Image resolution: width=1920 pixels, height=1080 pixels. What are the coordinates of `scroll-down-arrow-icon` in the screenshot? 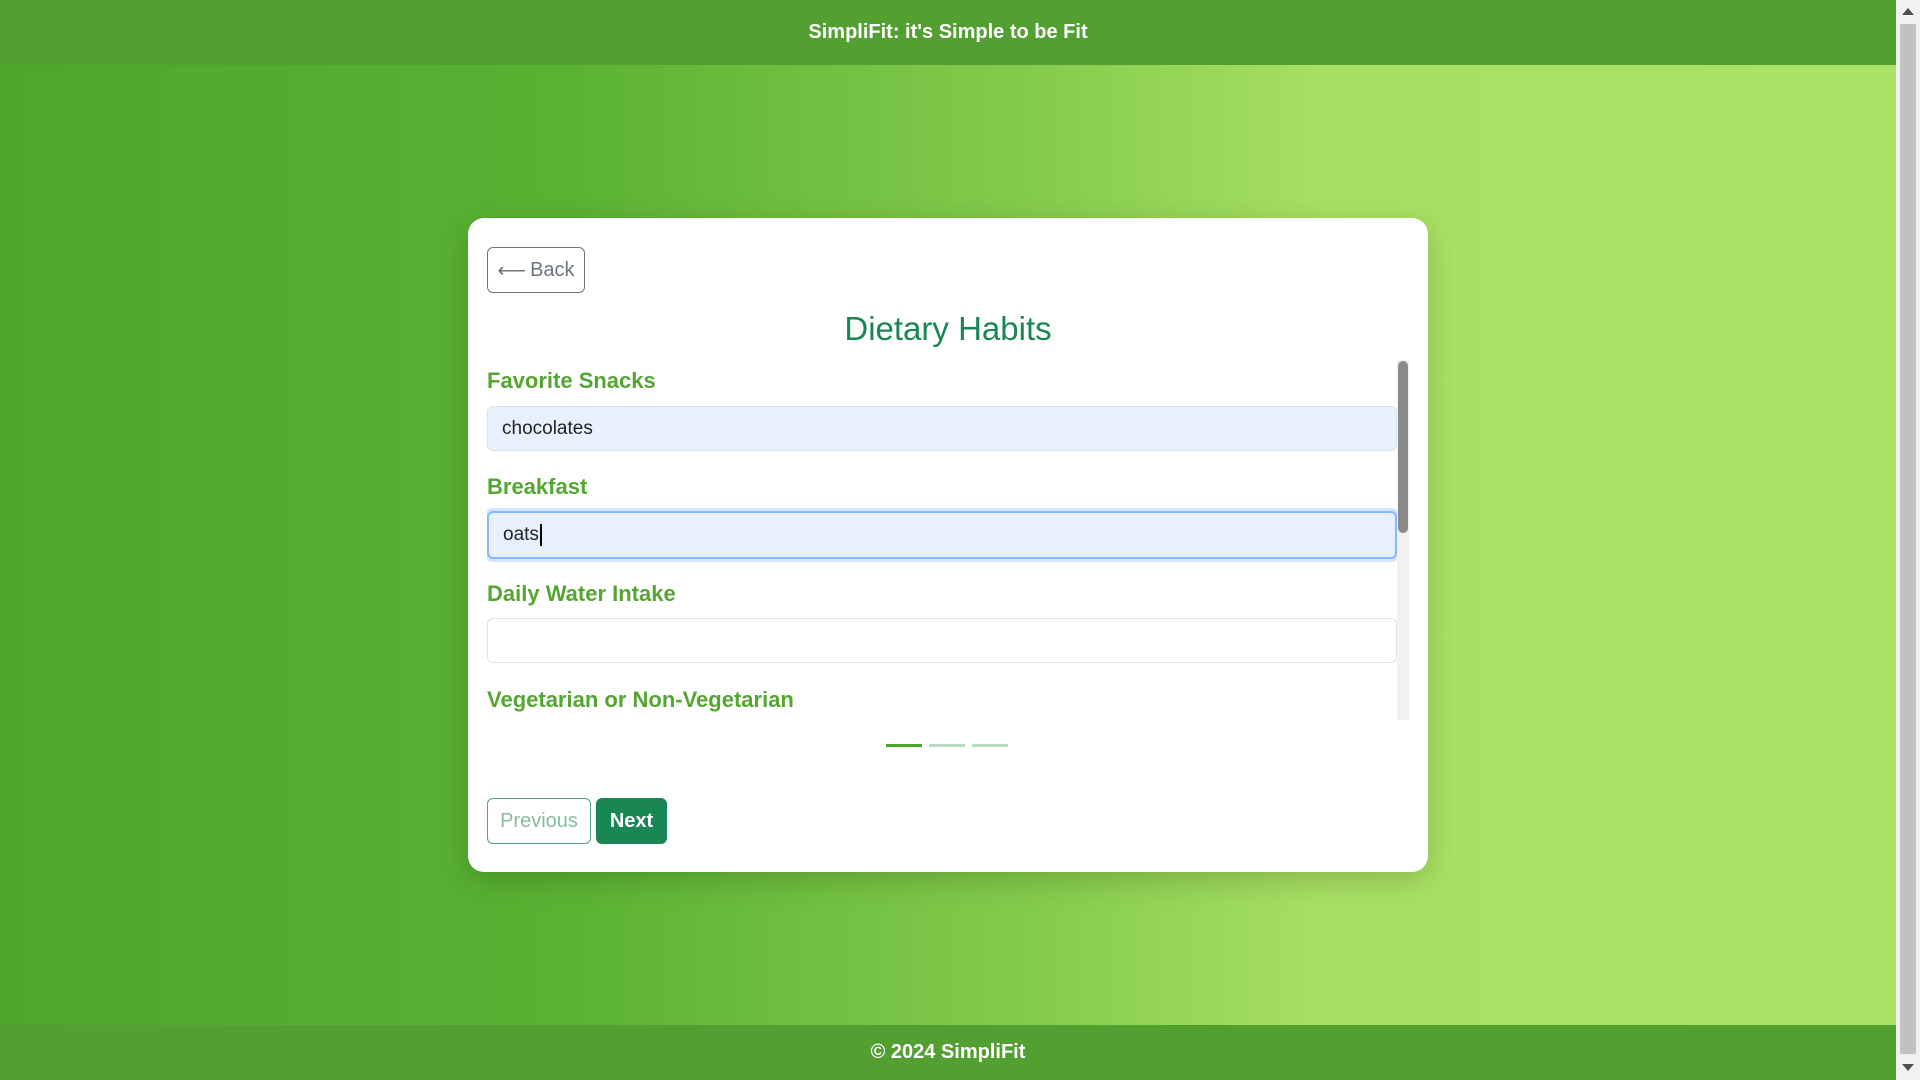 It's located at (1908, 1067).